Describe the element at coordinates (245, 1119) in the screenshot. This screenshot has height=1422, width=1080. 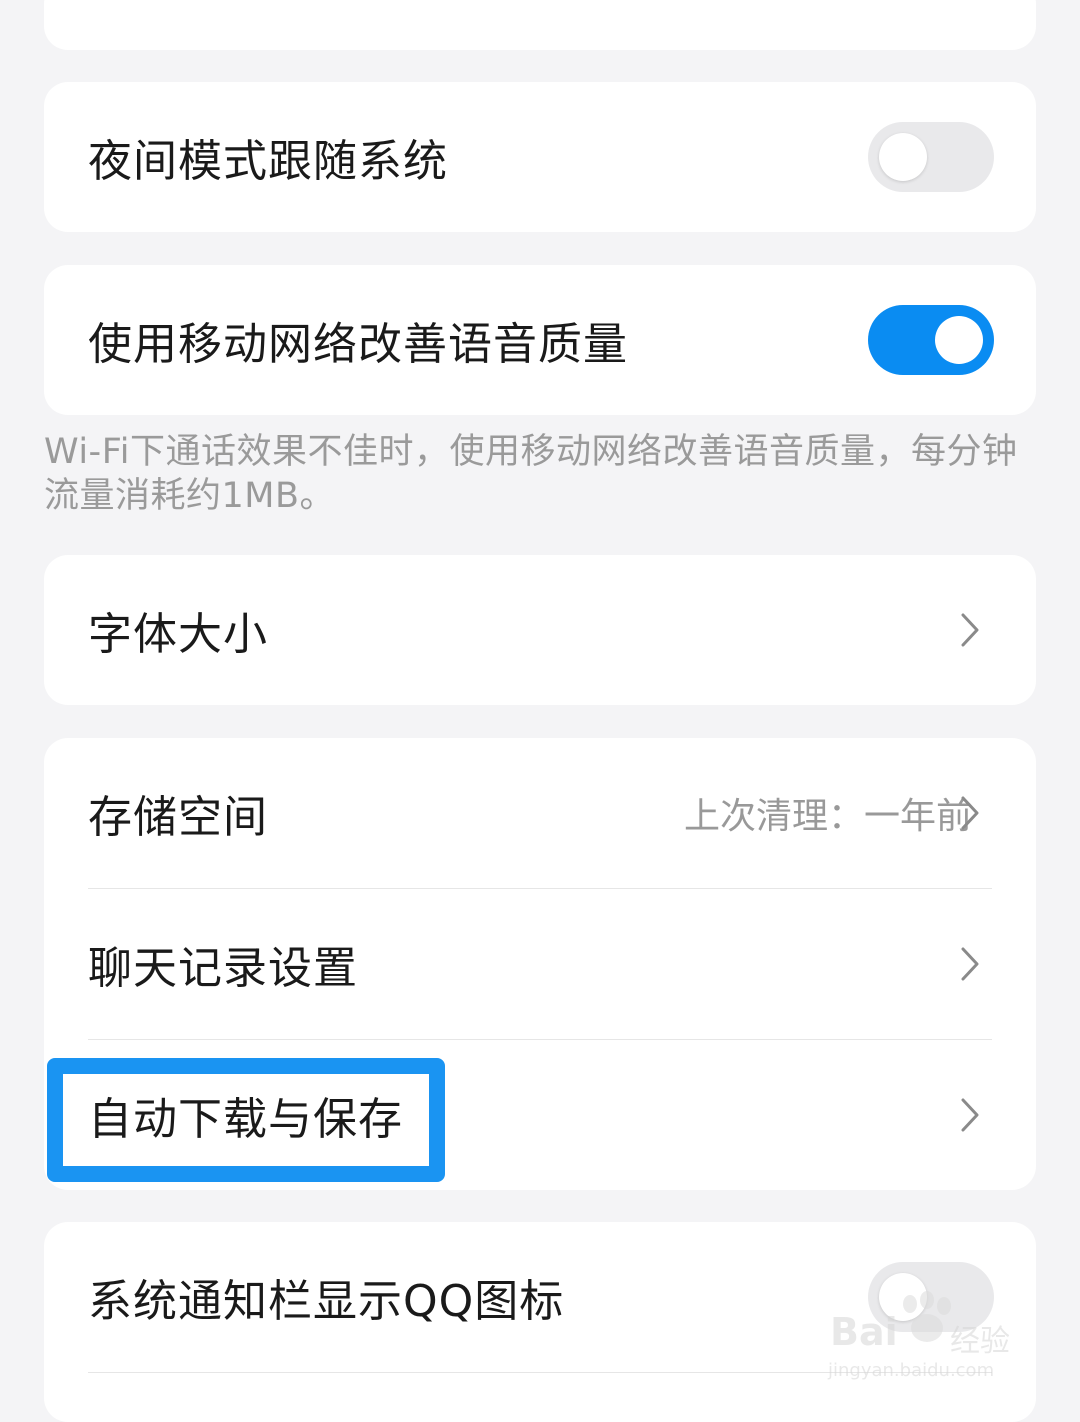
I see `auto-download-label: 自动下载与保存` at that location.